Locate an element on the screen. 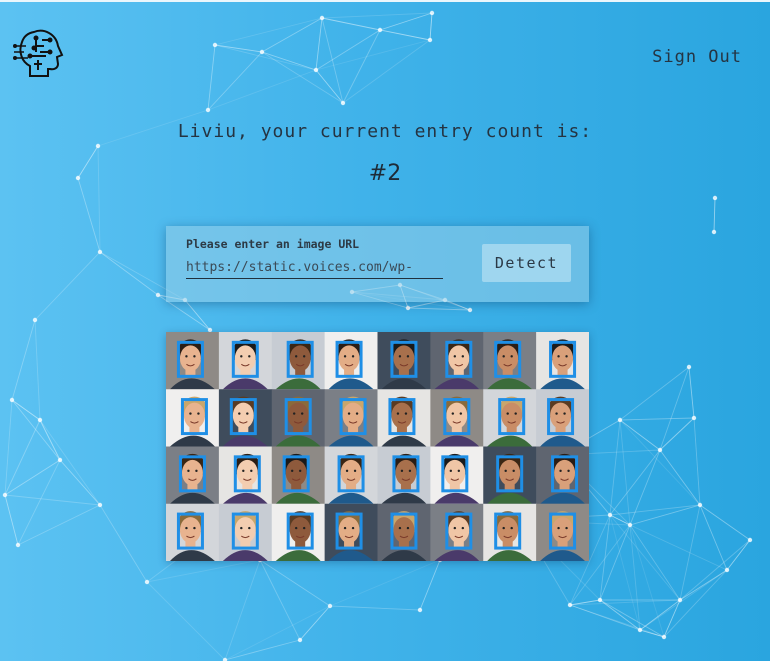 The height and width of the screenshot is (661, 770). entry-count-message: Liviu, your current entry count is: is located at coordinates (385, 131).